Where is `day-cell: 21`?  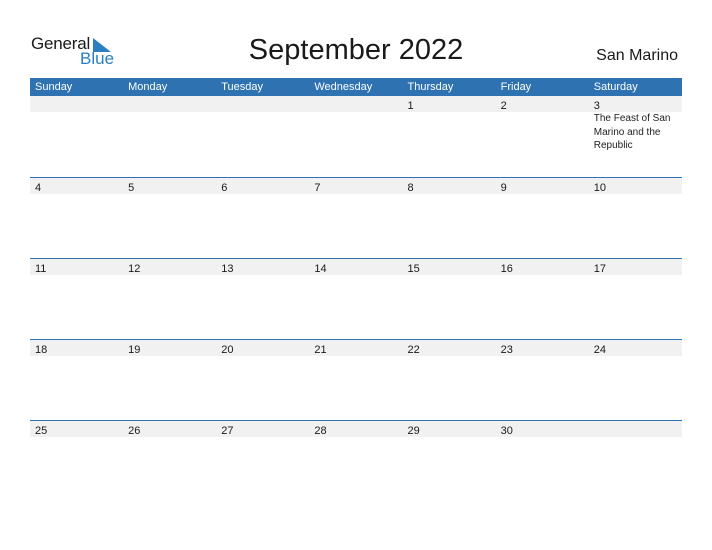
day-cell: 21 is located at coordinates (355, 348).